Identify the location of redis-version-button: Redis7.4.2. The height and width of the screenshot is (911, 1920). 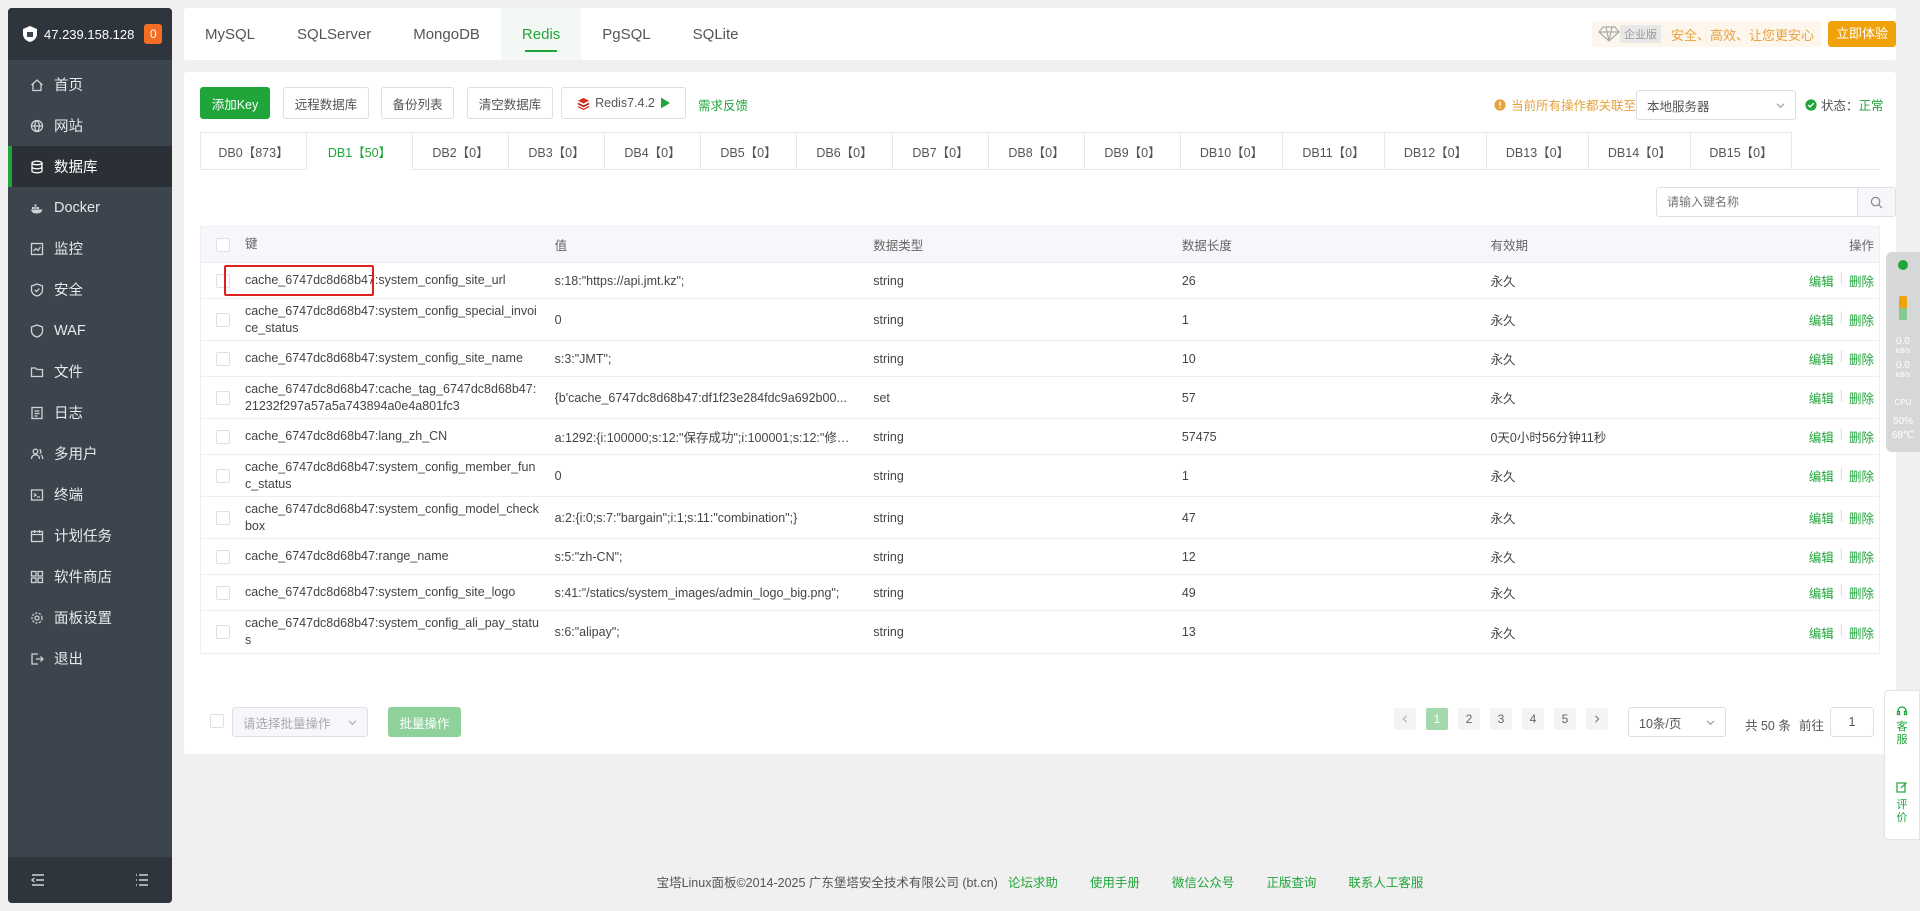
(623, 103).